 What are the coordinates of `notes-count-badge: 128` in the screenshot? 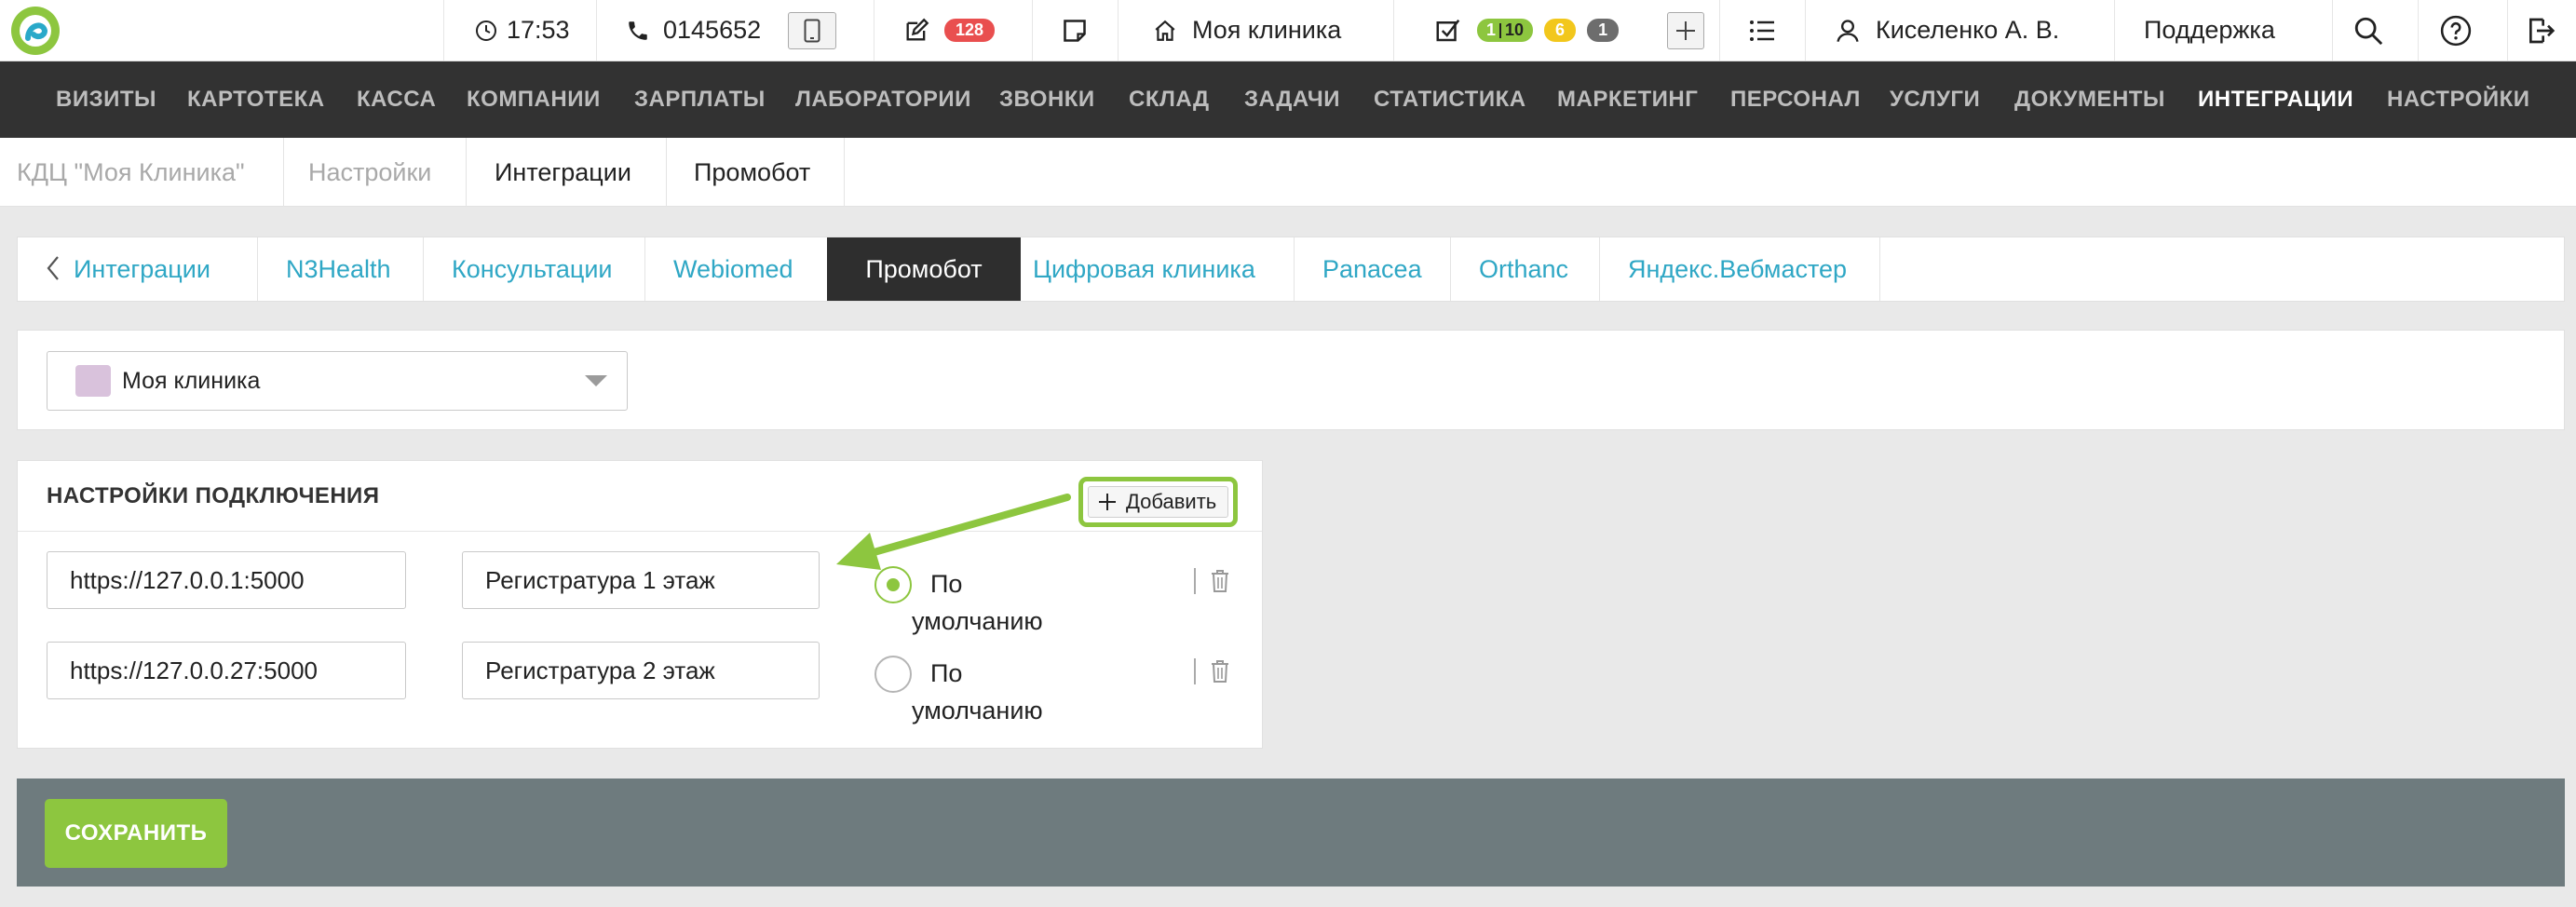 It's located at (970, 31).